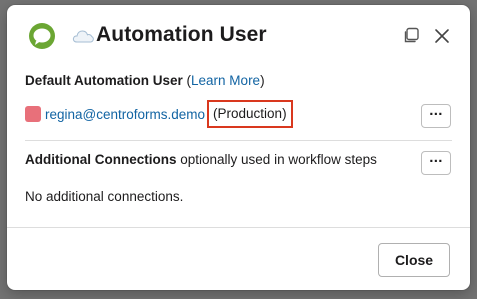 The height and width of the screenshot is (299, 477). I want to click on user-email-link: regina@centroforms.demo, so click(125, 114).